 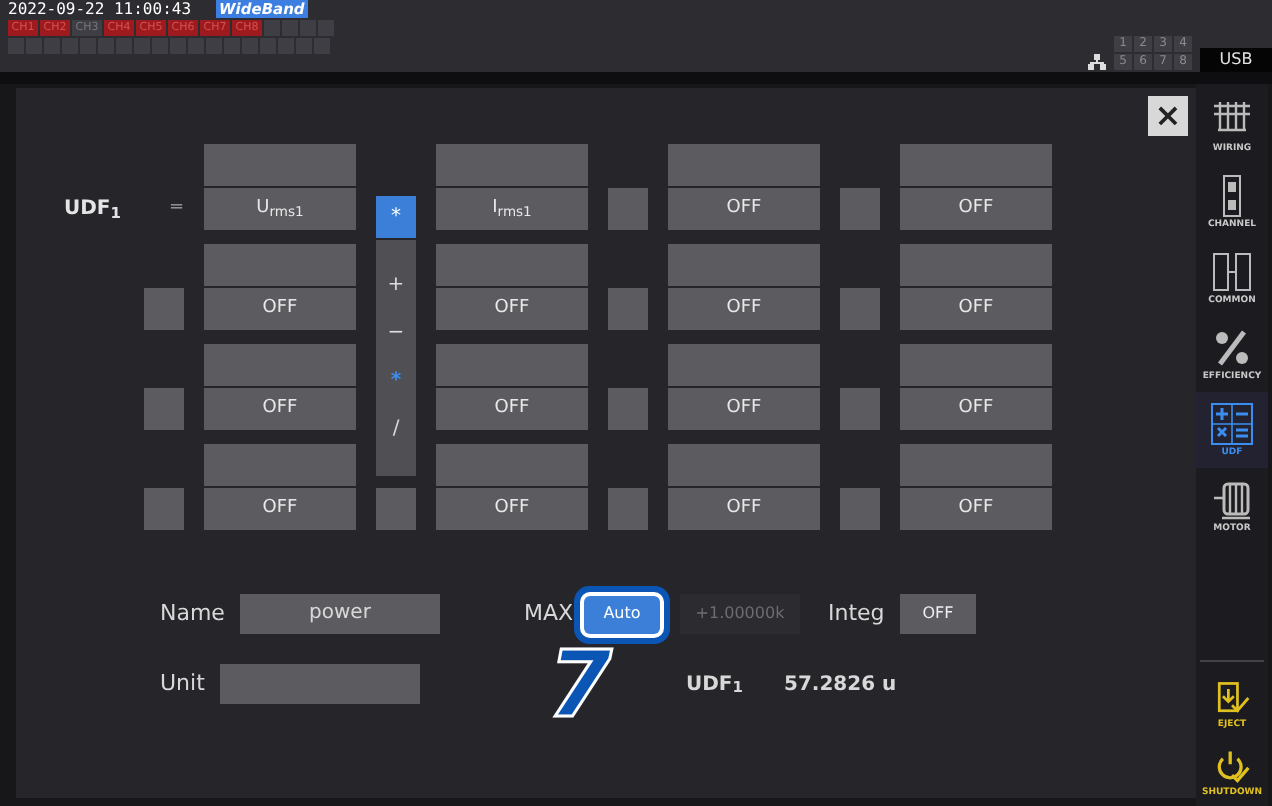 I want to click on percent-icon, so click(x=1232, y=348).